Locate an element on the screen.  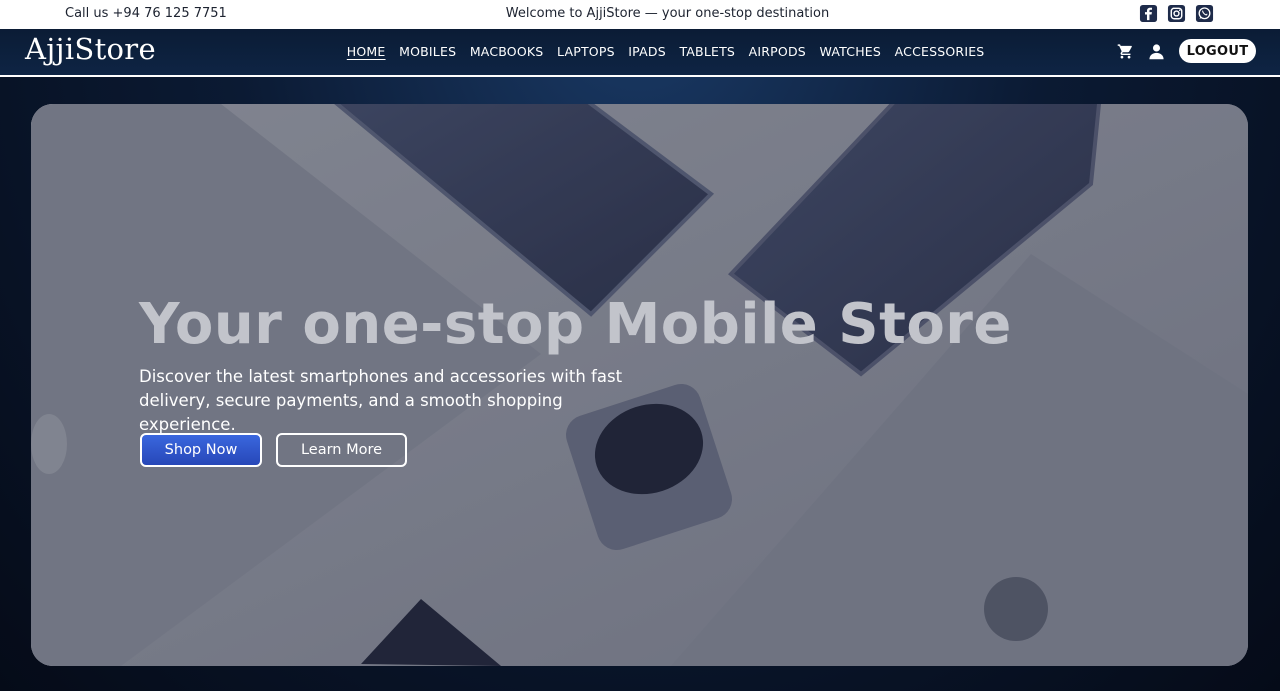
learn-more-button: Learn More is located at coordinates (341, 450).